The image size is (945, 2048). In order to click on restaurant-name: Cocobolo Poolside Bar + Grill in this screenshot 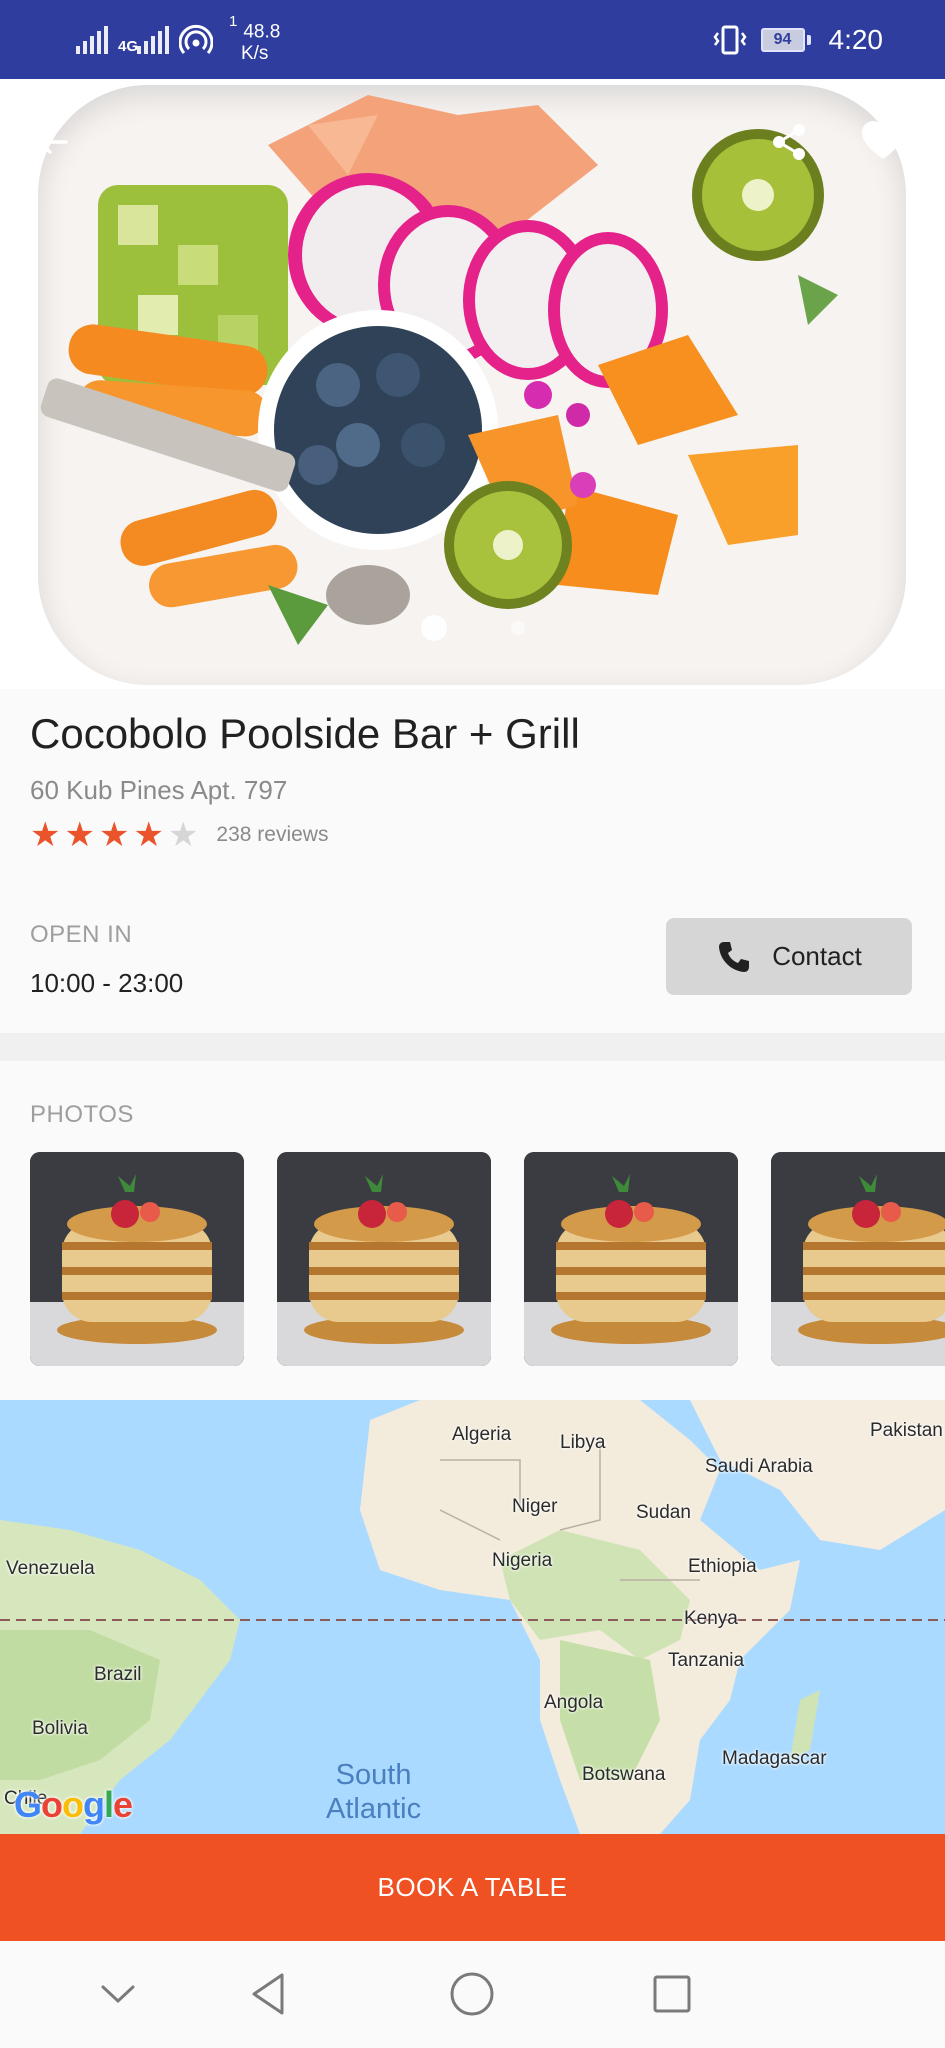, I will do `click(305, 733)`.